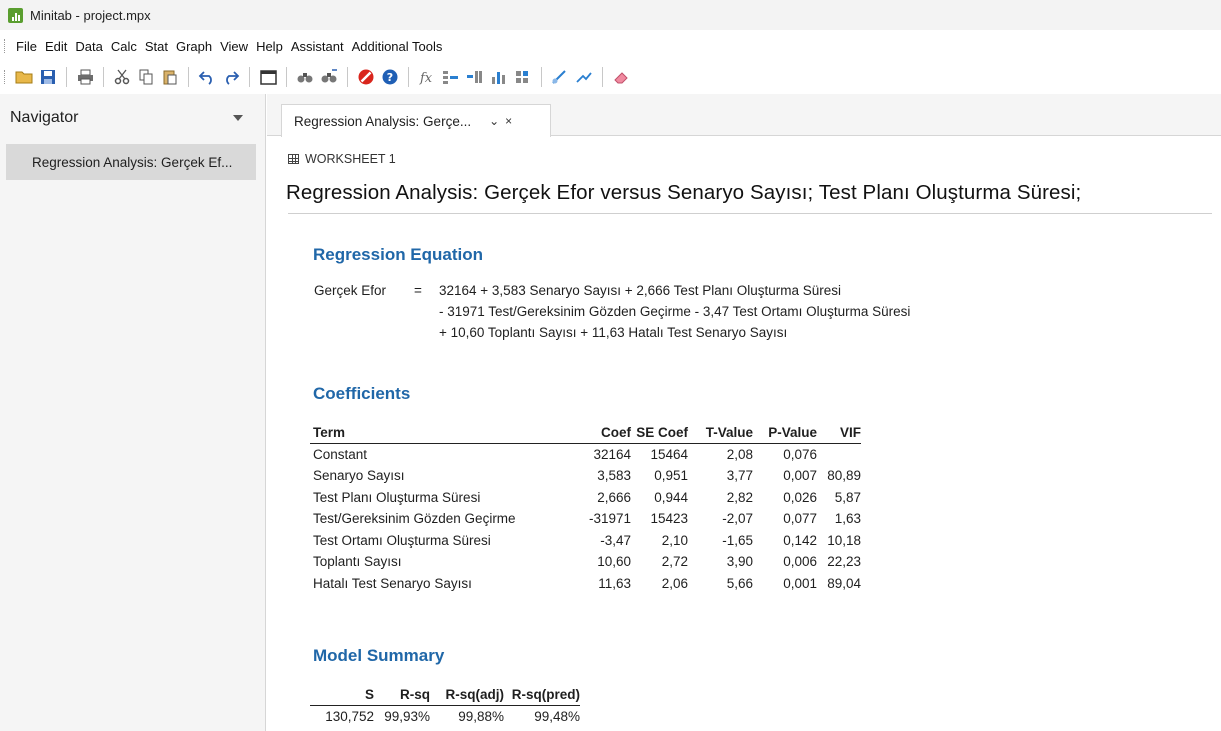  Describe the element at coordinates (397, 497) in the screenshot. I see `cell: Test Planı Oluşturma Süresi` at that location.